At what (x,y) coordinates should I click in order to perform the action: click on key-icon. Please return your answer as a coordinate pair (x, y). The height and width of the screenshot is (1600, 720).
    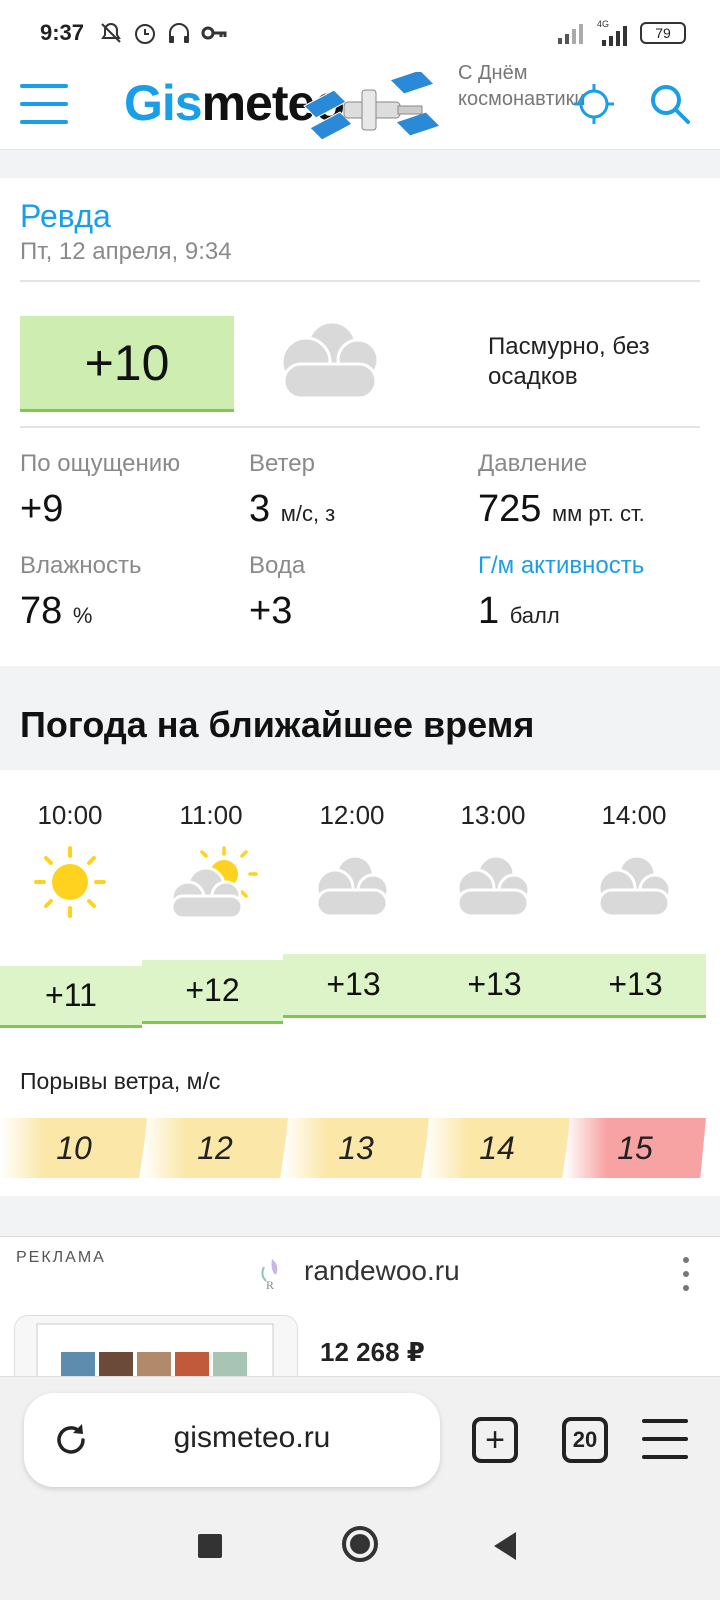
    Looking at the image, I should click on (214, 33).